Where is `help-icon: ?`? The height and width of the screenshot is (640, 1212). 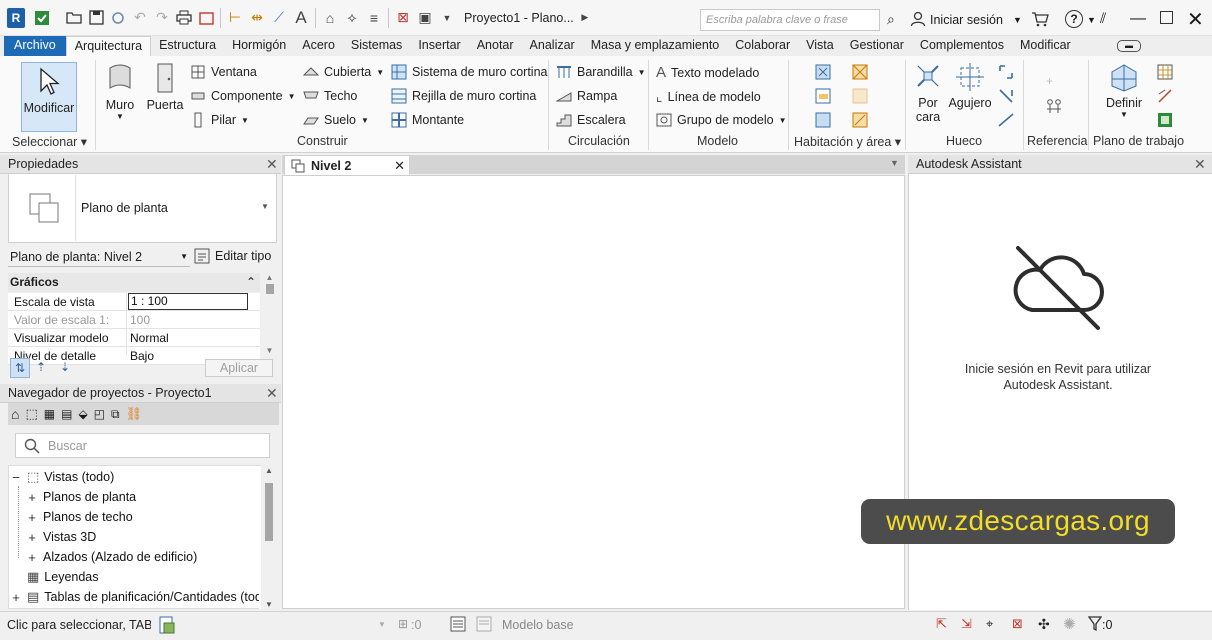 help-icon: ? is located at coordinates (1074, 19).